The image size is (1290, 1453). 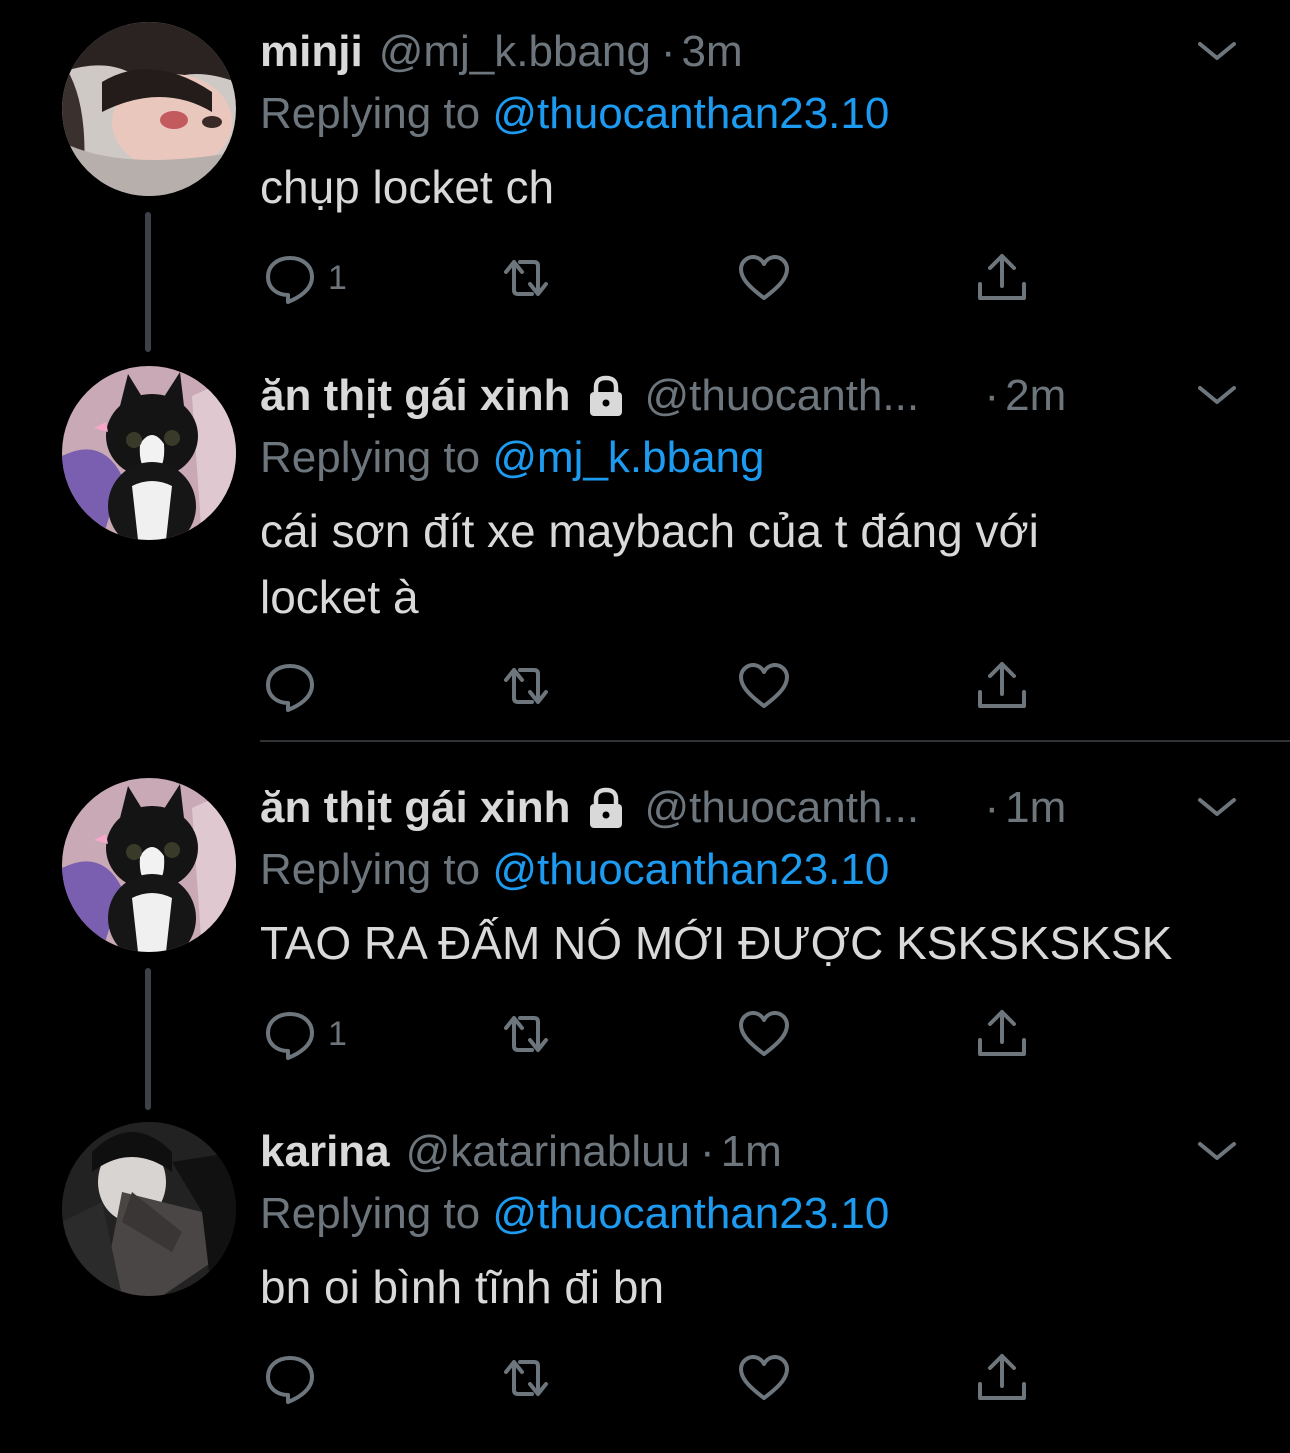 I want to click on display-name: karina, so click(x=325, y=1152).